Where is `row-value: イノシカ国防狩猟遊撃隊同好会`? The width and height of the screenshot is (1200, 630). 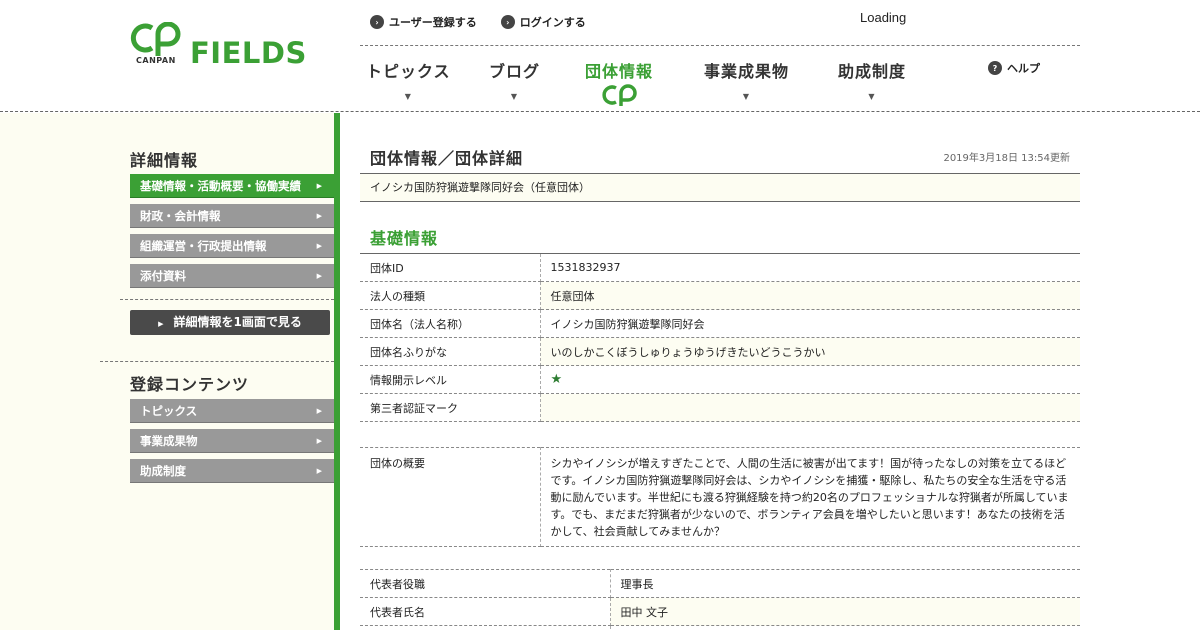
row-value: イノシカ国防狩猟遊撃隊同好会 is located at coordinates (810, 323).